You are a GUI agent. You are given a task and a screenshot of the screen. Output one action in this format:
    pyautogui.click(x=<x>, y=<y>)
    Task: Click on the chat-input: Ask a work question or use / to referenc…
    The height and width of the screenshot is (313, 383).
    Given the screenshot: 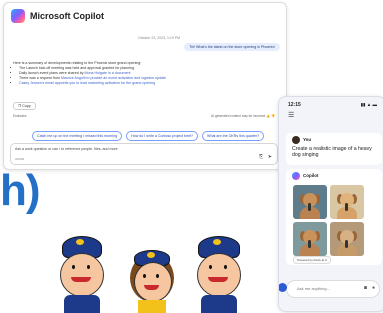 What is the action you would take?
    pyautogui.click(x=144, y=154)
    